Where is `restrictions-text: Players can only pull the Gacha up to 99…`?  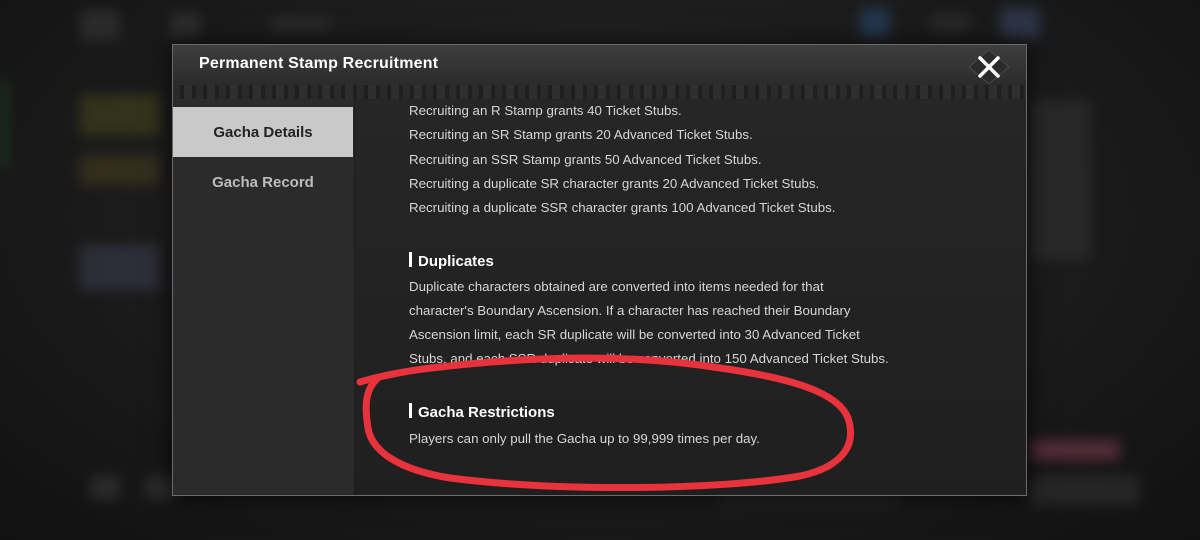
restrictions-text: Players can only pull the Gacha up to 99… is located at coordinates (584, 438).